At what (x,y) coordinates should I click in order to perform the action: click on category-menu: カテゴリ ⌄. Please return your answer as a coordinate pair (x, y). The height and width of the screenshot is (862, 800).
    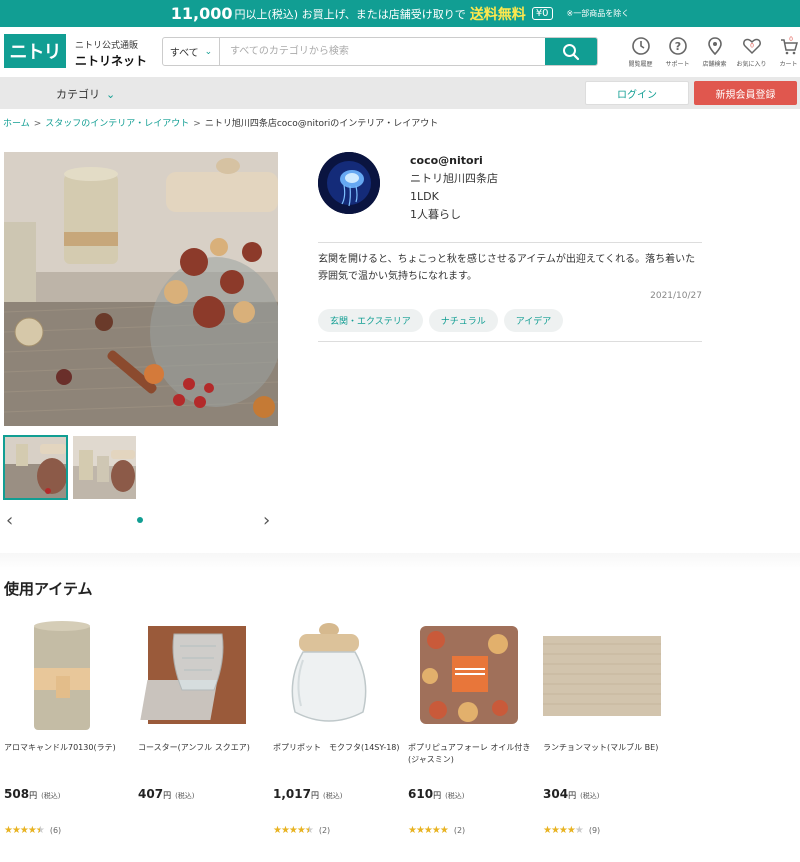
    Looking at the image, I should click on (85, 94).